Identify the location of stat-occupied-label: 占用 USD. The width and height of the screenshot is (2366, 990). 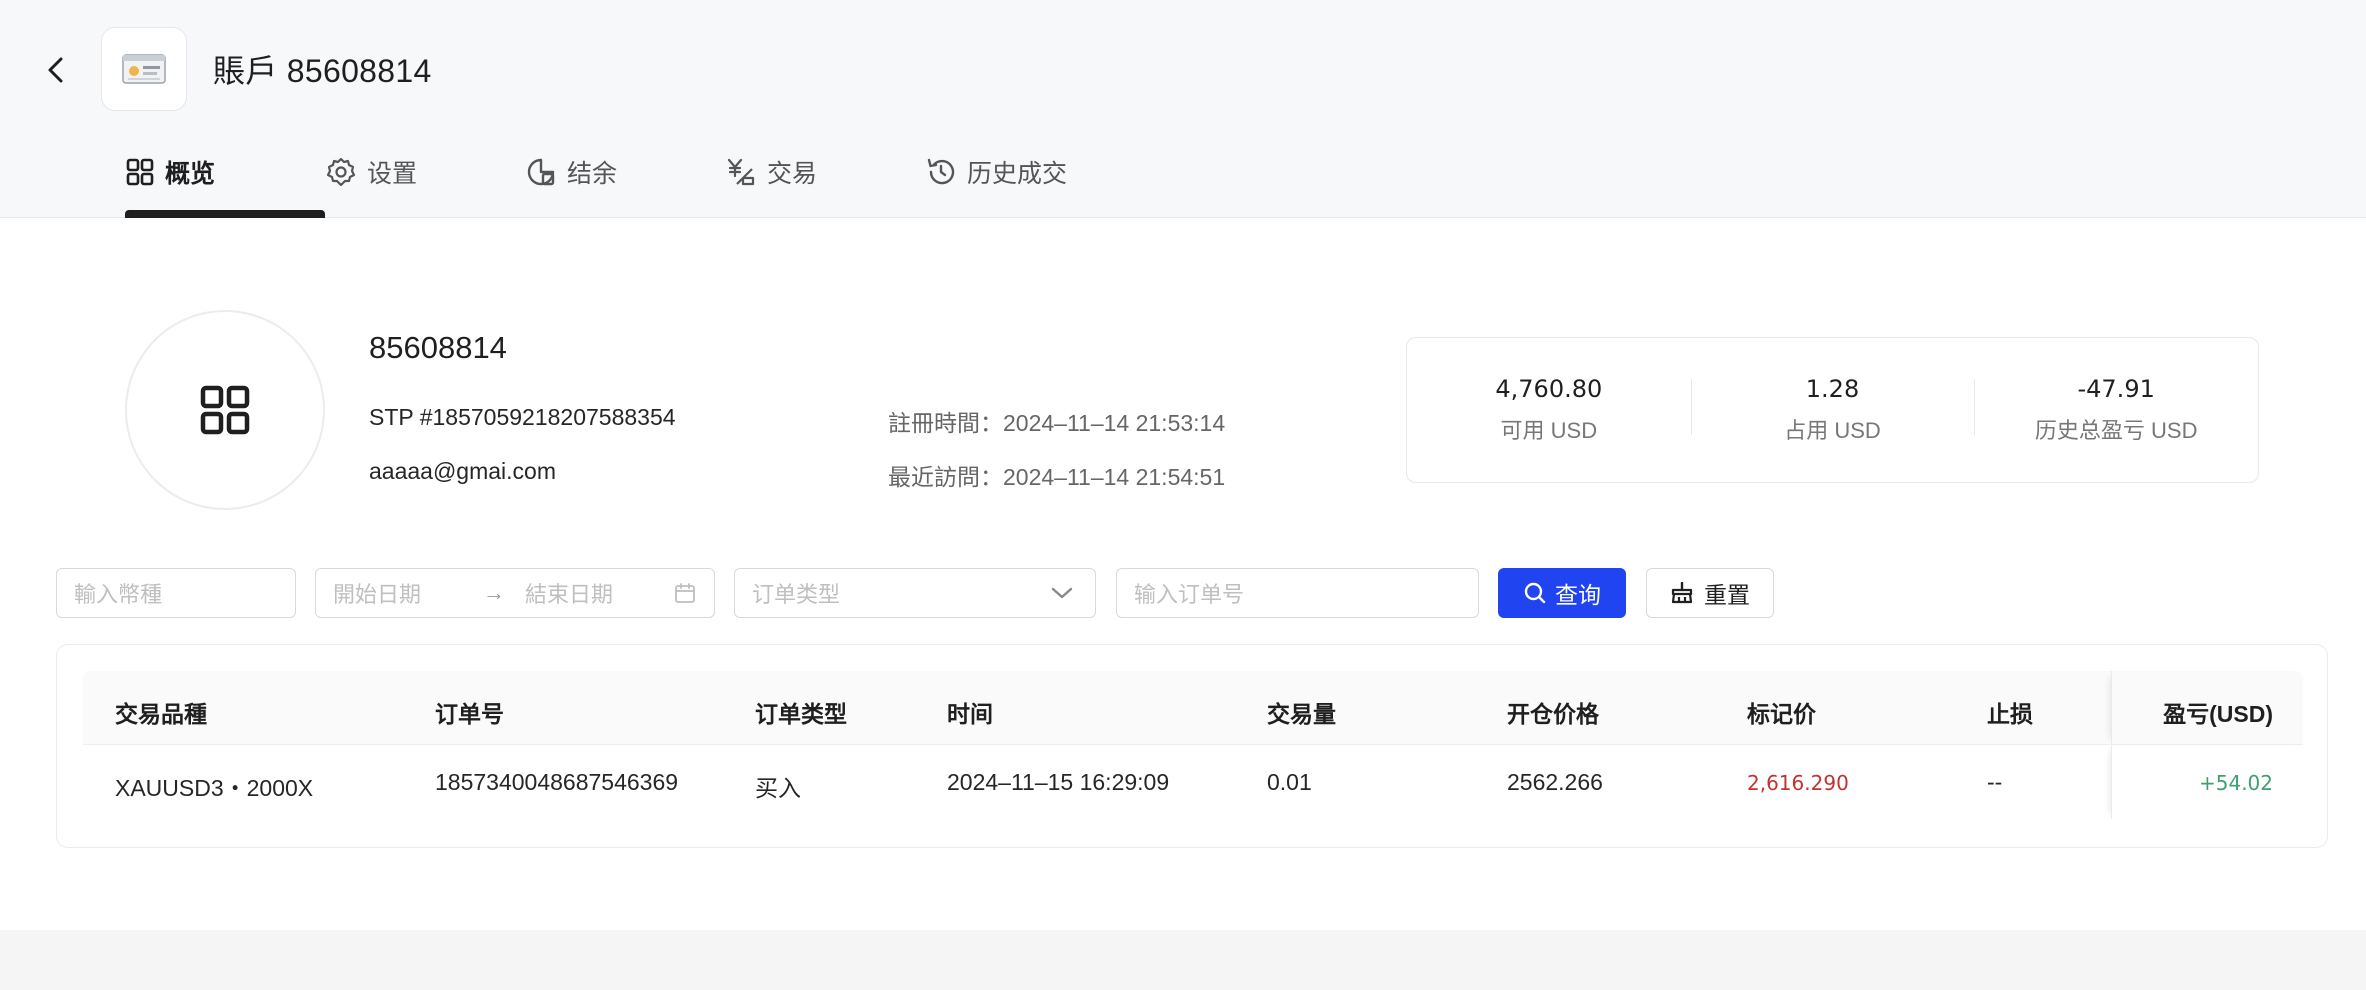
(1832, 430).